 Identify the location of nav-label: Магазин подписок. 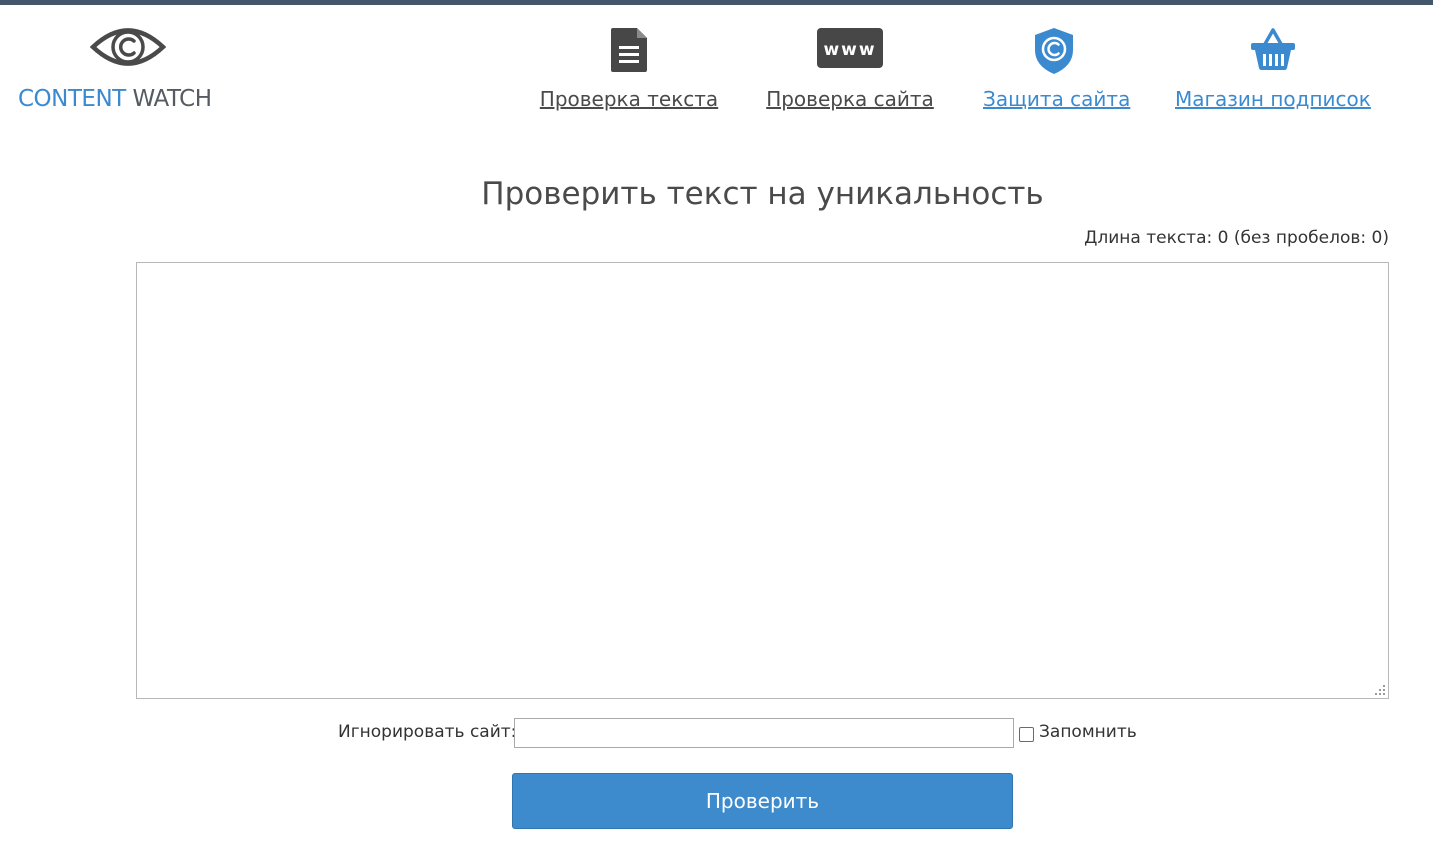
(1273, 99).